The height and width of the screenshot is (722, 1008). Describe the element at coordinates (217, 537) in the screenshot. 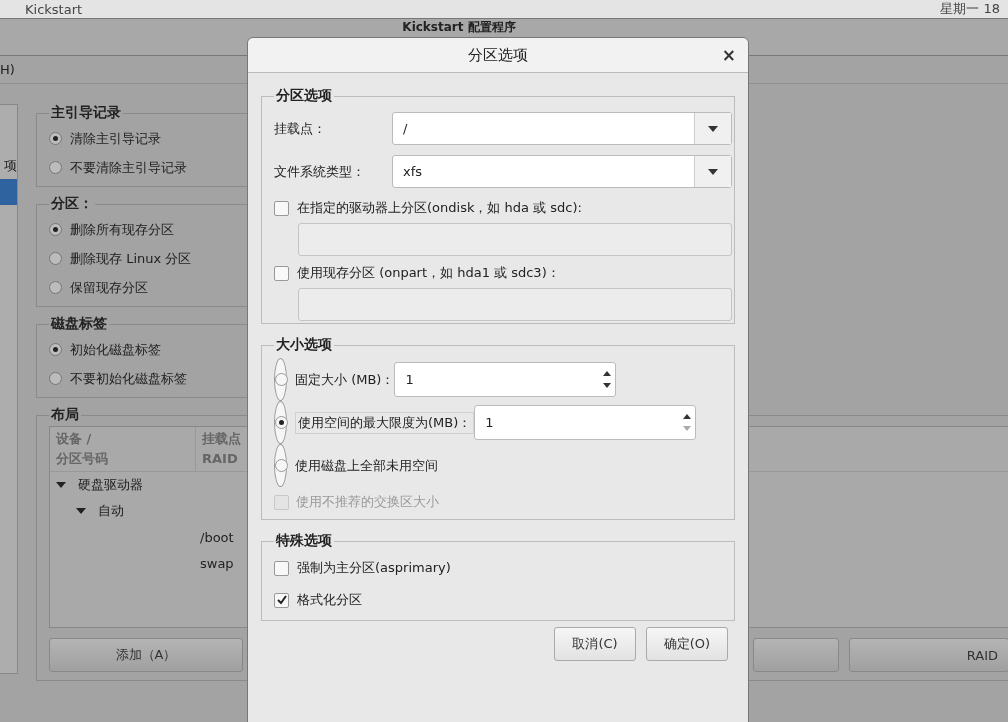

I see `mount-point: /boot` at that location.